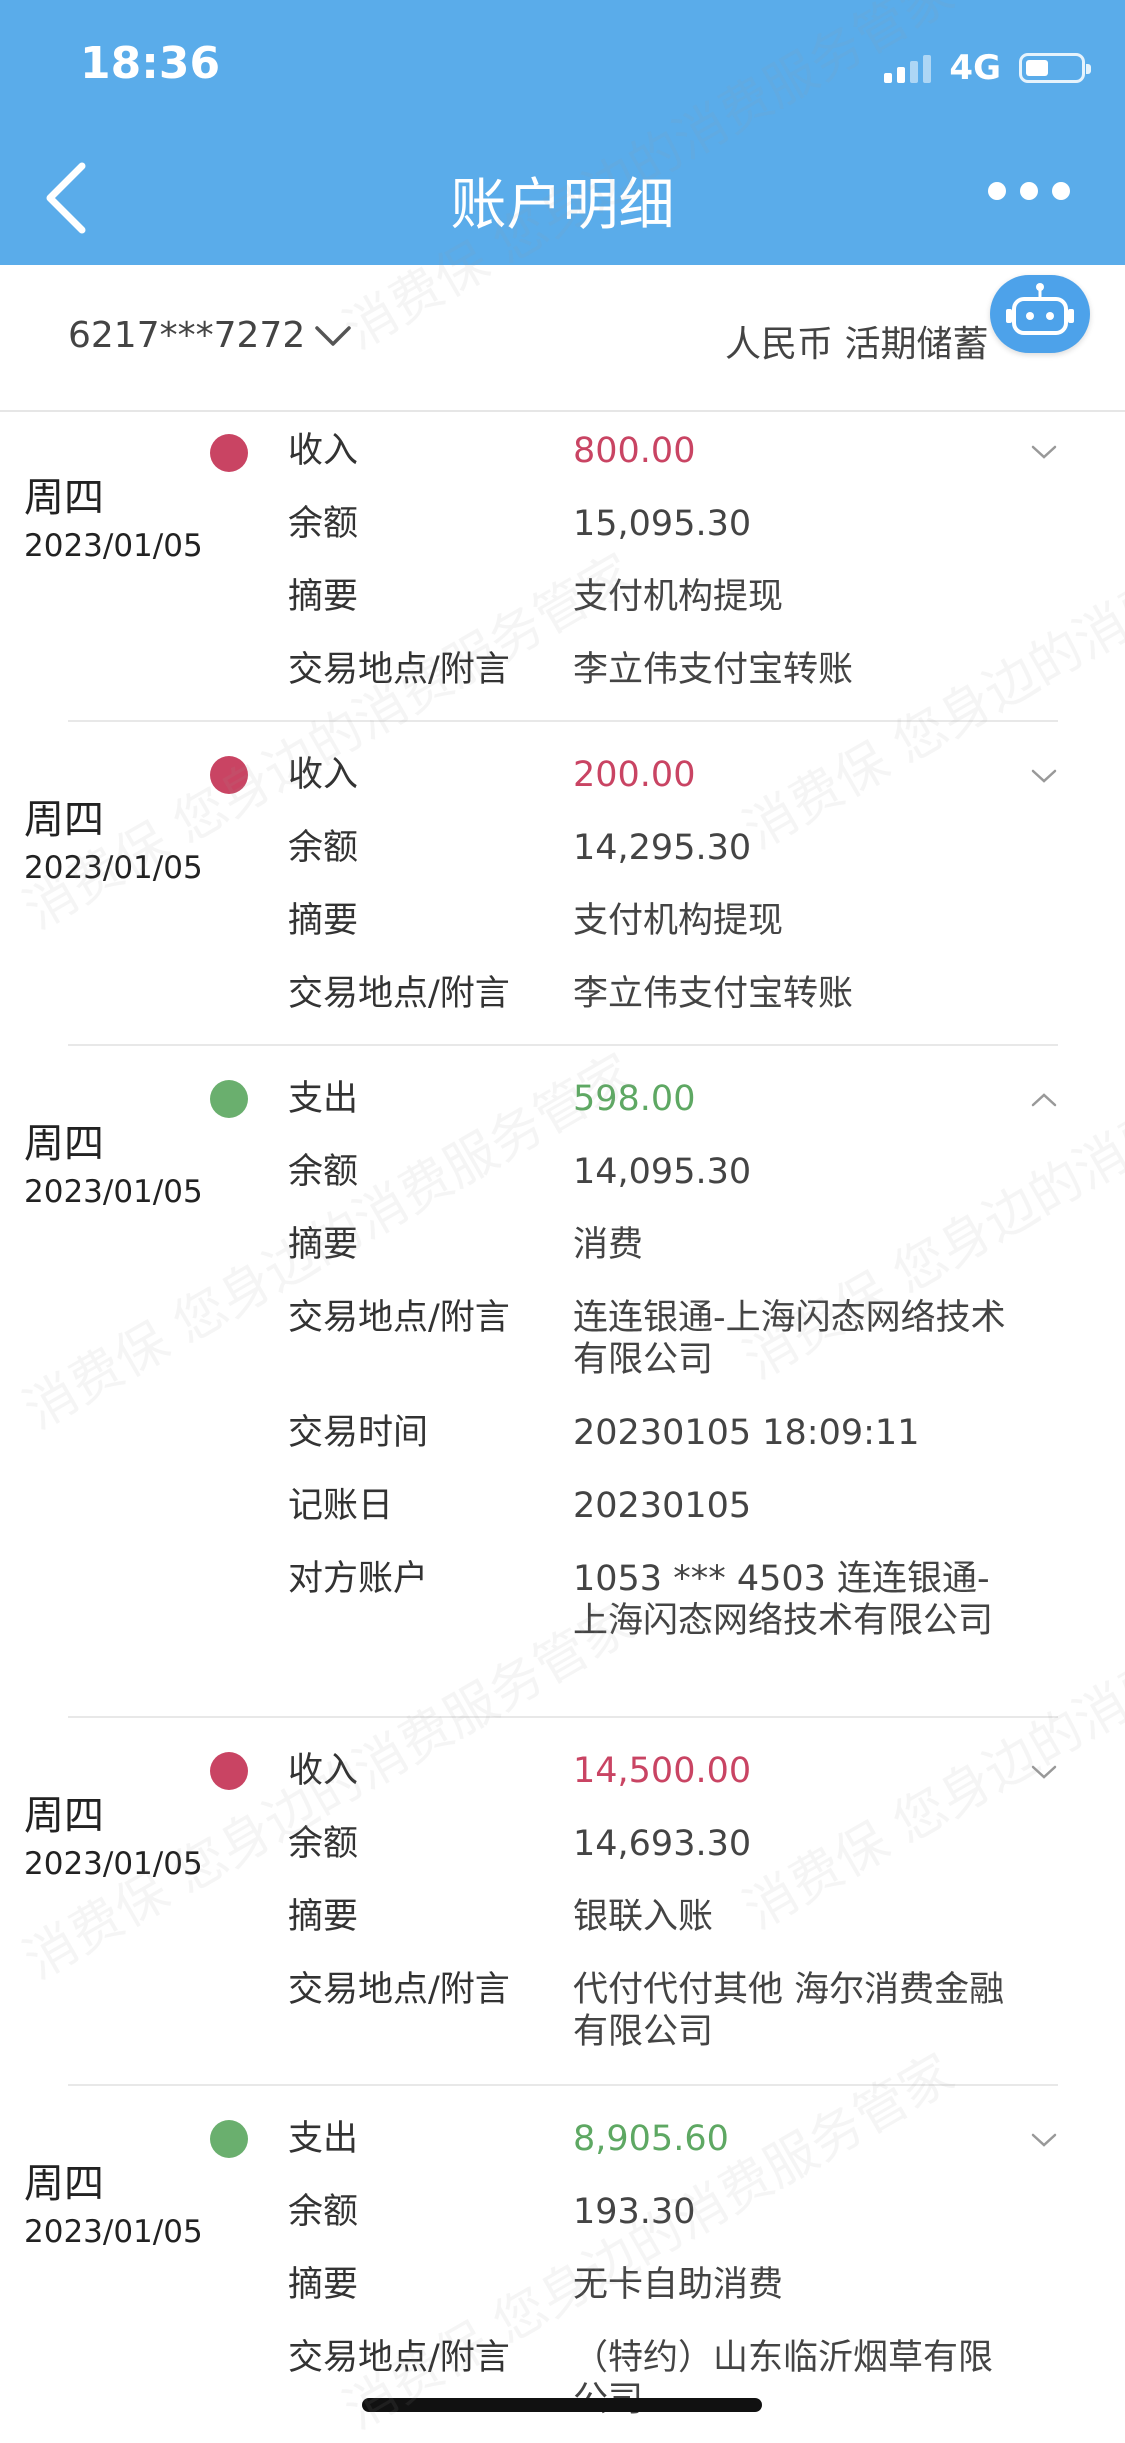  Describe the element at coordinates (662, 848) in the screenshot. I see `field-value: 14,295.30` at that location.